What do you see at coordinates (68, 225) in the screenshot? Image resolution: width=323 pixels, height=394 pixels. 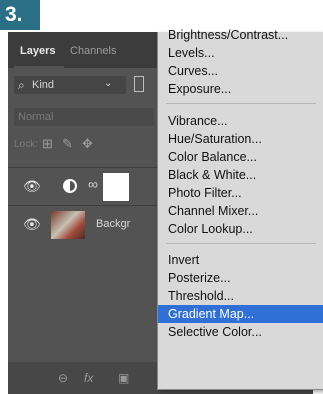 I see `photo-thumbnail` at bounding box center [68, 225].